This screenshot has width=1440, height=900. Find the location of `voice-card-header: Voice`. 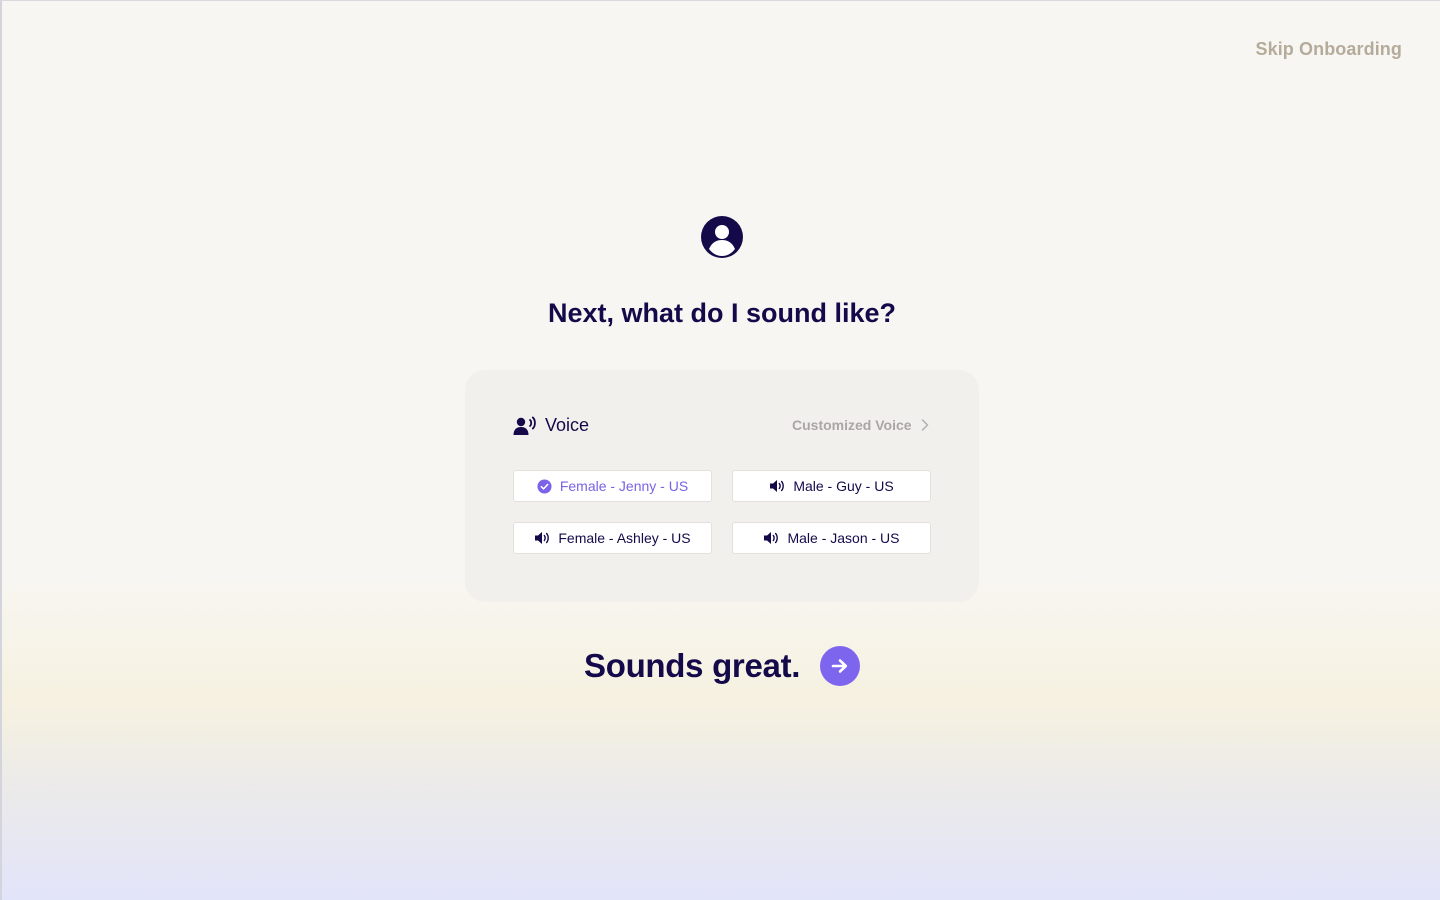

voice-card-header: Voice is located at coordinates (551, 425).